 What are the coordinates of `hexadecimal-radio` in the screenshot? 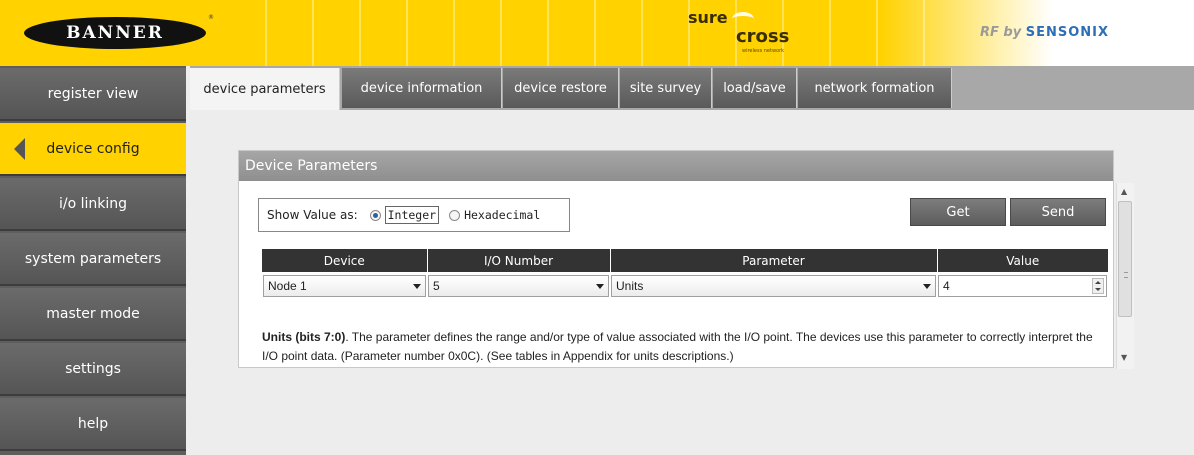 It's located at (455, 215).